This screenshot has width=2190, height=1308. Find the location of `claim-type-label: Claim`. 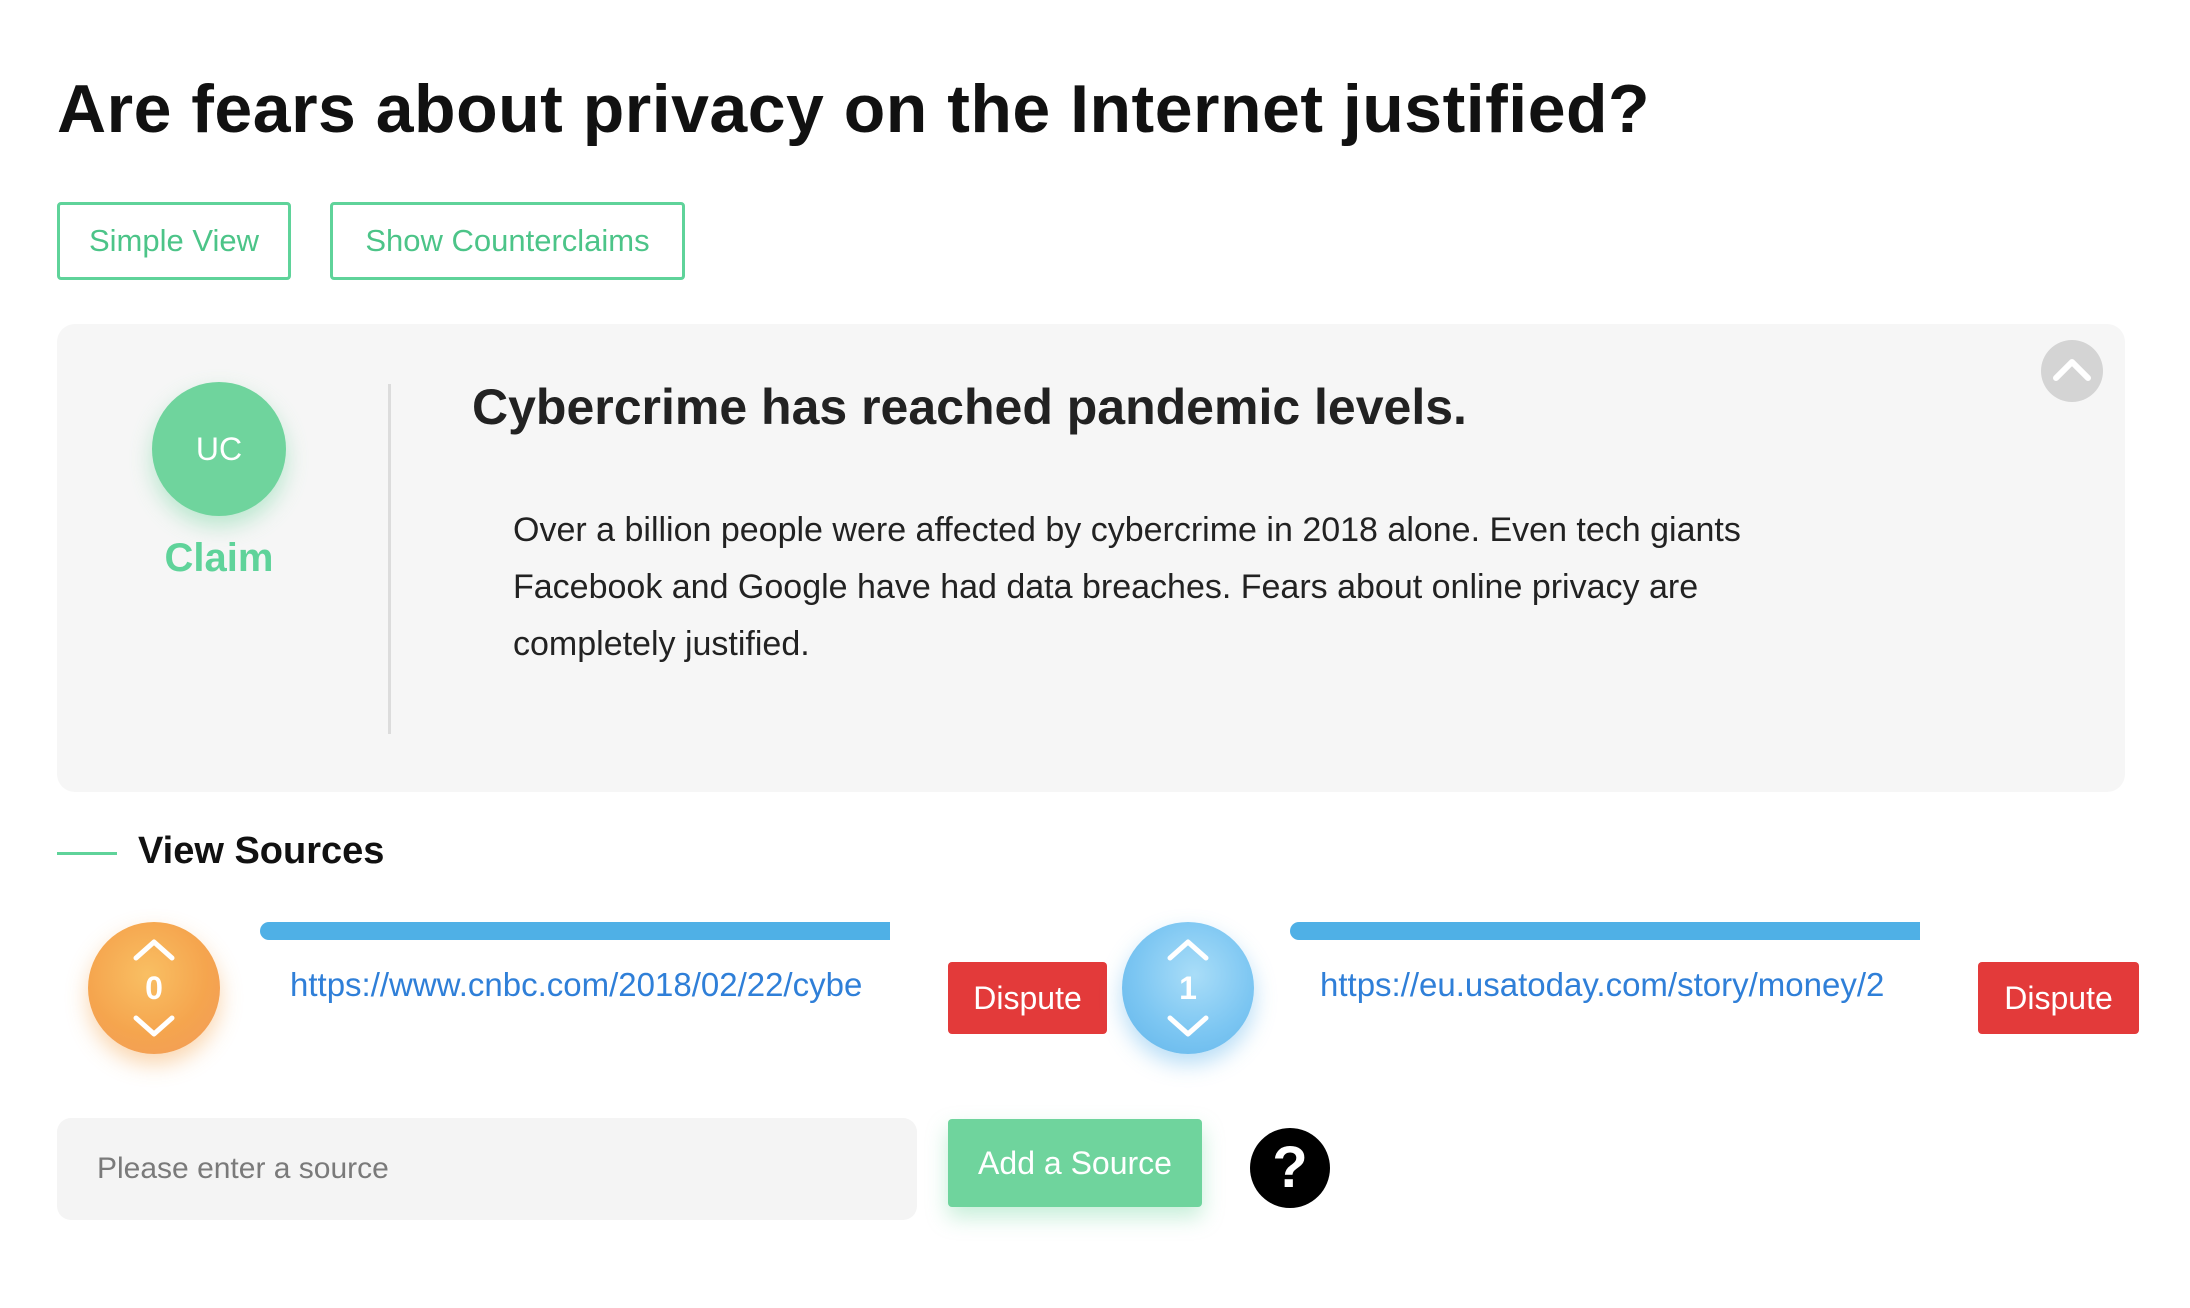

claim-type-label: Claim is located at coordinates (219, 558).